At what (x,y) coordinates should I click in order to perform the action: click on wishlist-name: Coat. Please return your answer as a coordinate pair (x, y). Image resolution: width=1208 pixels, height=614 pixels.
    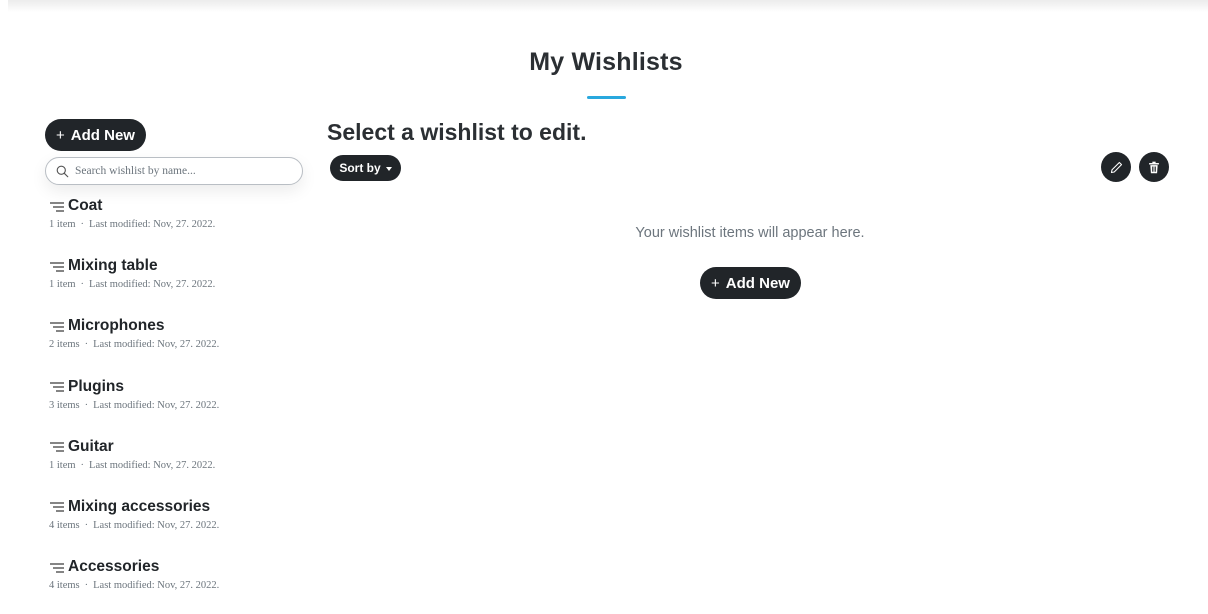
    Looking at the image, I should click on (85, 205).